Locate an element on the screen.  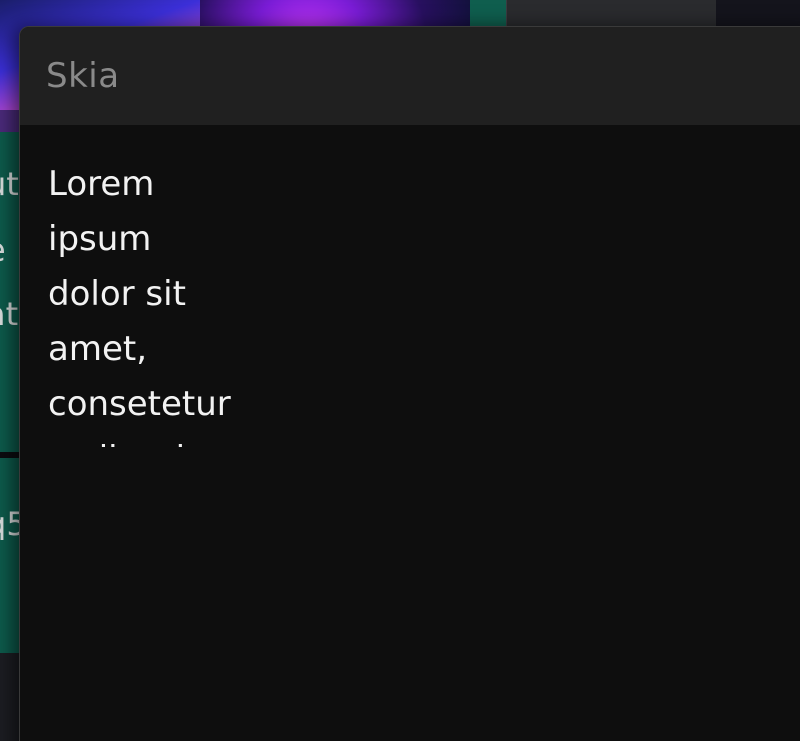
window-titlebar: Skia is located at coordinates (410, 76).